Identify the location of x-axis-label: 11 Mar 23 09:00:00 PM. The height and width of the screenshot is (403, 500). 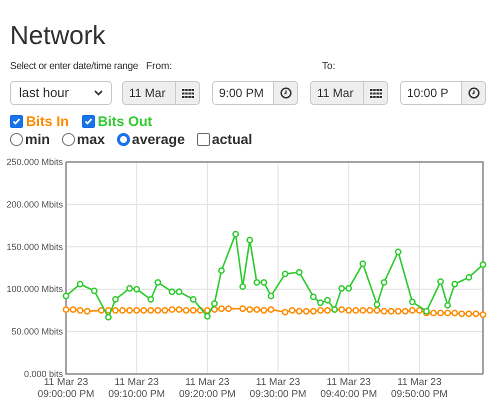
(66, 388).